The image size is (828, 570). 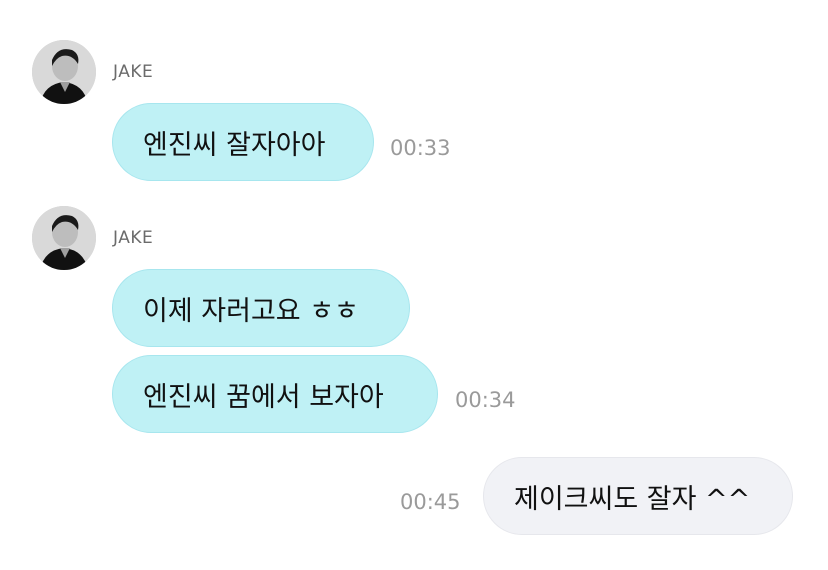 What do you see at coordinates (251, 311) in the screenshot?
I see `message-text: 이제 자러고요 ㅎㅎ` at bounding box center [251, 311].